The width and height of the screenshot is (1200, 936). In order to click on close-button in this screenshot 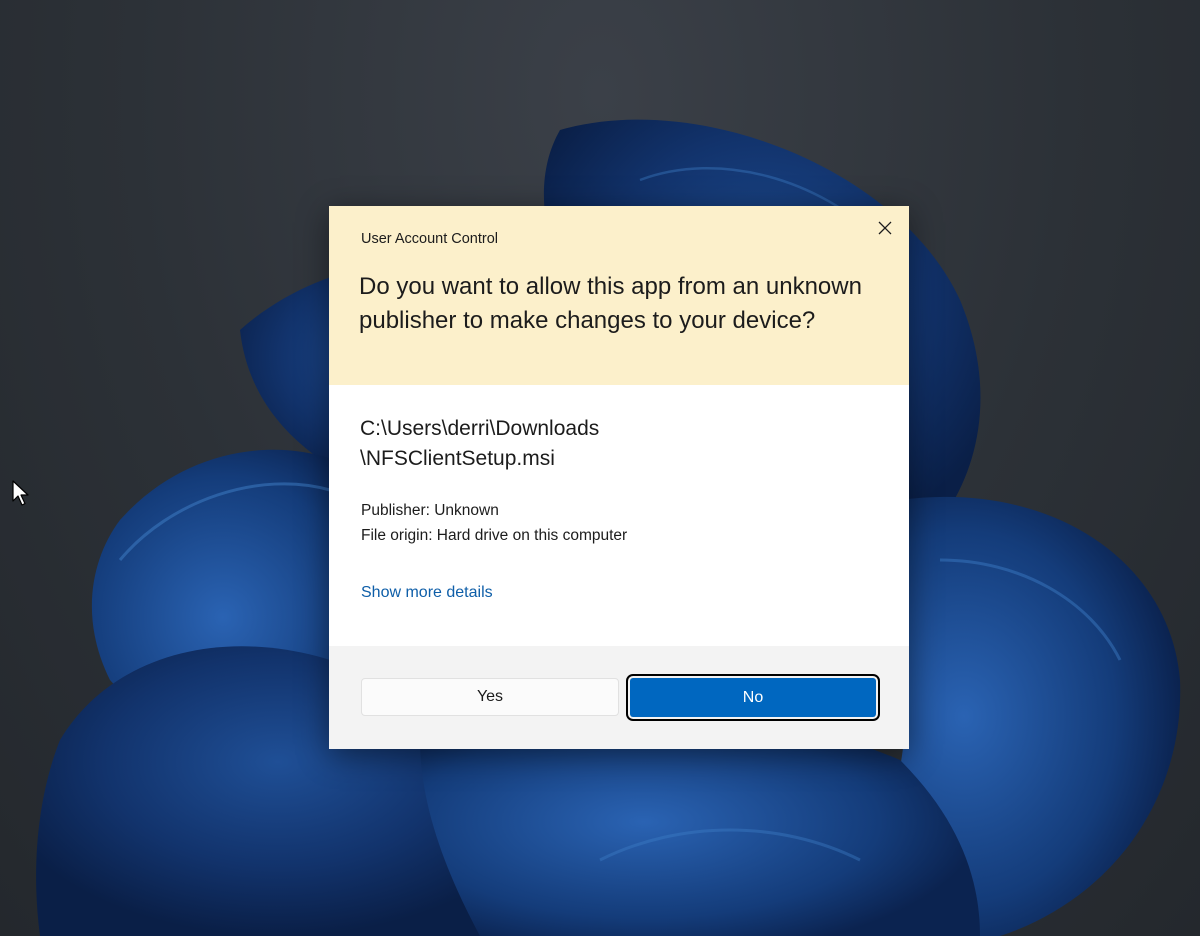, I will do `click(885, 228)`.